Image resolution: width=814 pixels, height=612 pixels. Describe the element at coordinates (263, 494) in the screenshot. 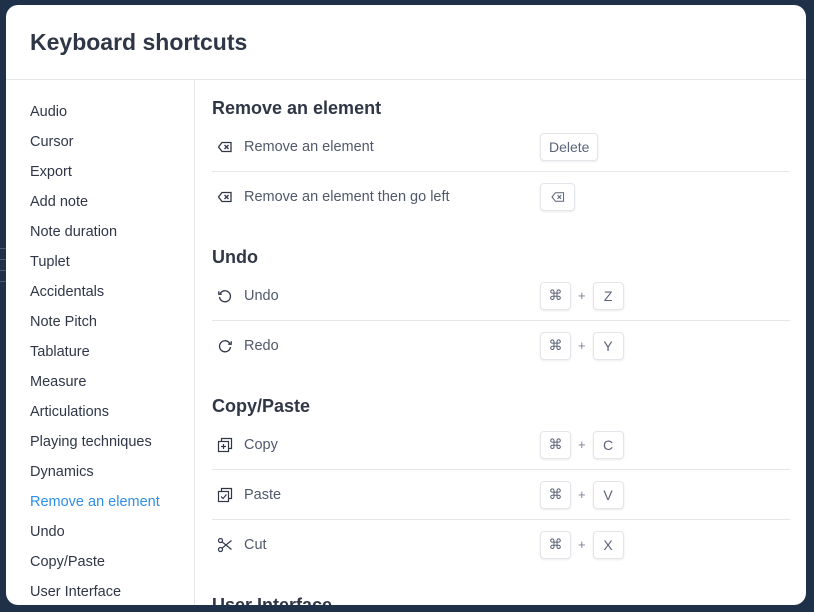

I see `shortcut-label: Paste` at that location.